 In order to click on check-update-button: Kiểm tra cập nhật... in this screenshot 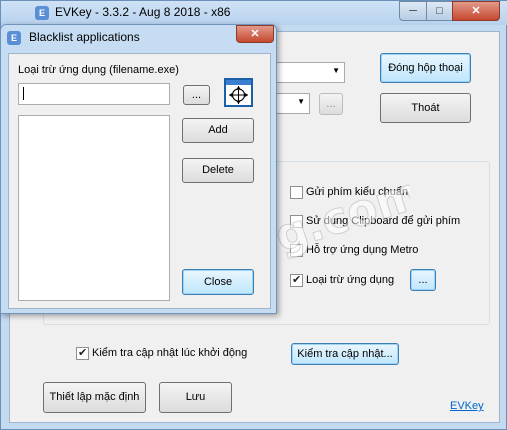, I will do `click(345, 354)`.